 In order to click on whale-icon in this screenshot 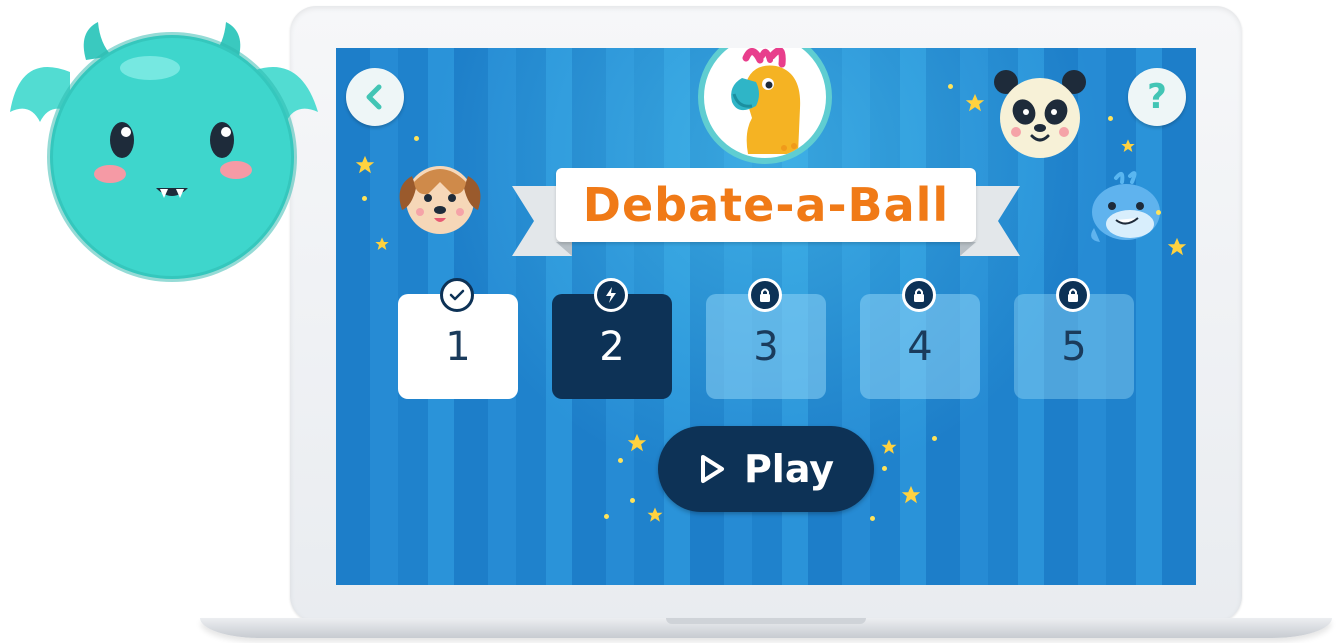, I will do `click(1125, 206)`.